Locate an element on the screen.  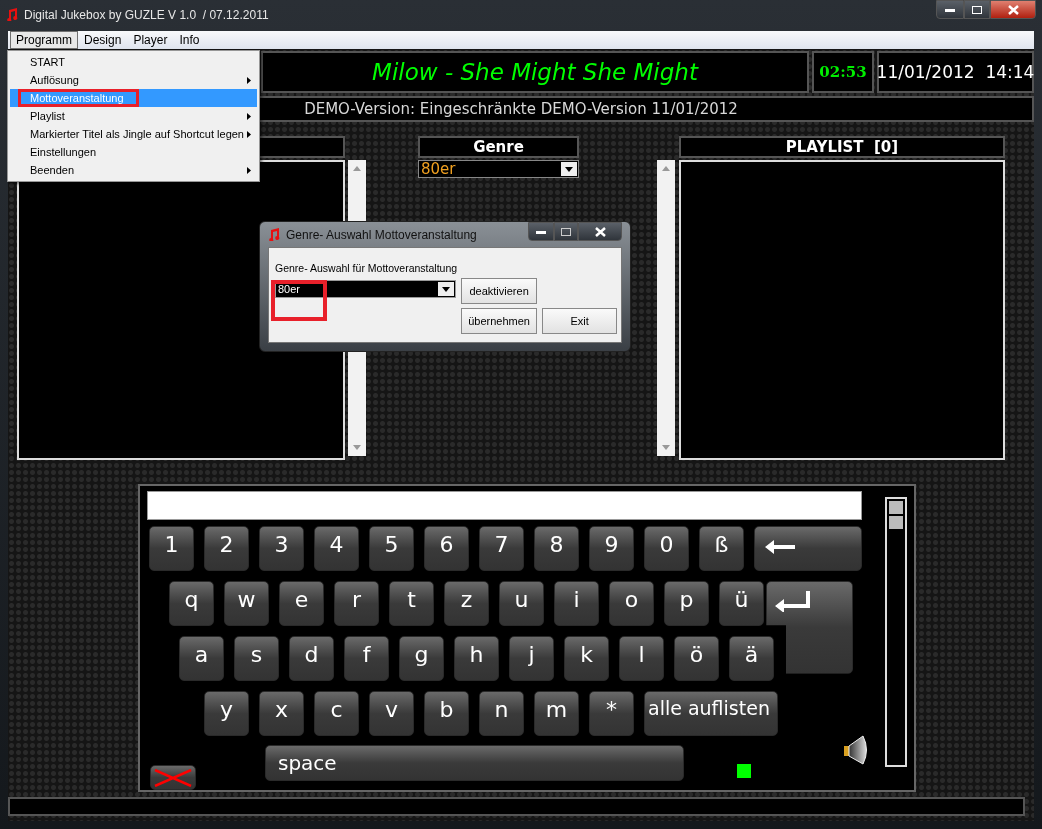
window-title: Digital Jukebox by GUZLE V 1.0 / 07.12.2011 is located at coordinates (146, 14).